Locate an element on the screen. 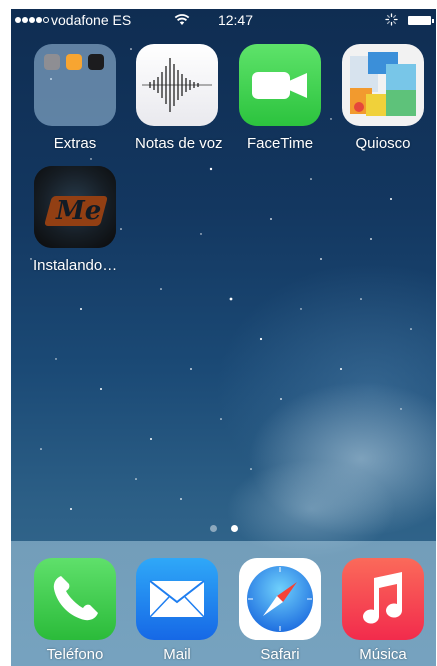 This screenshot has height=666, width=437. page-dot-current is located at coordinates (234, 528).